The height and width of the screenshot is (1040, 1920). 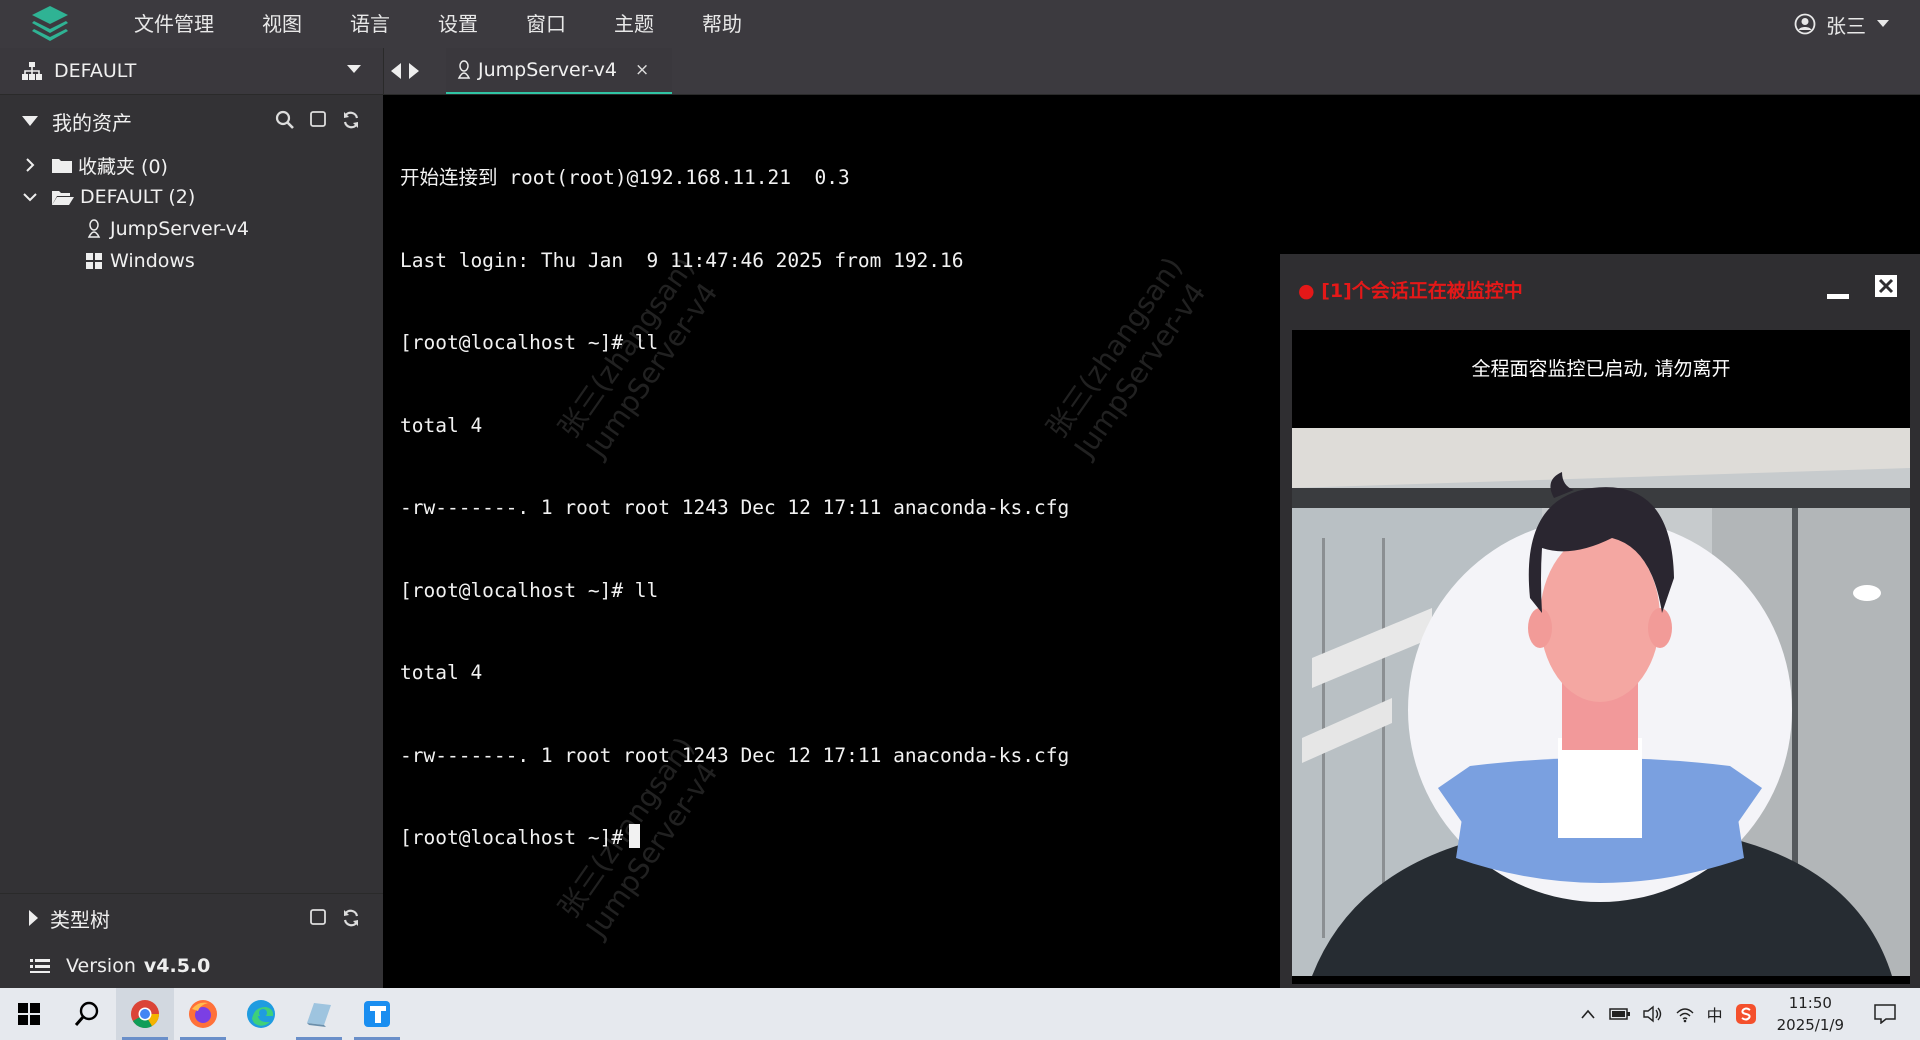 I want to click on taskbar-firefox, so click(x=203, y=1014).